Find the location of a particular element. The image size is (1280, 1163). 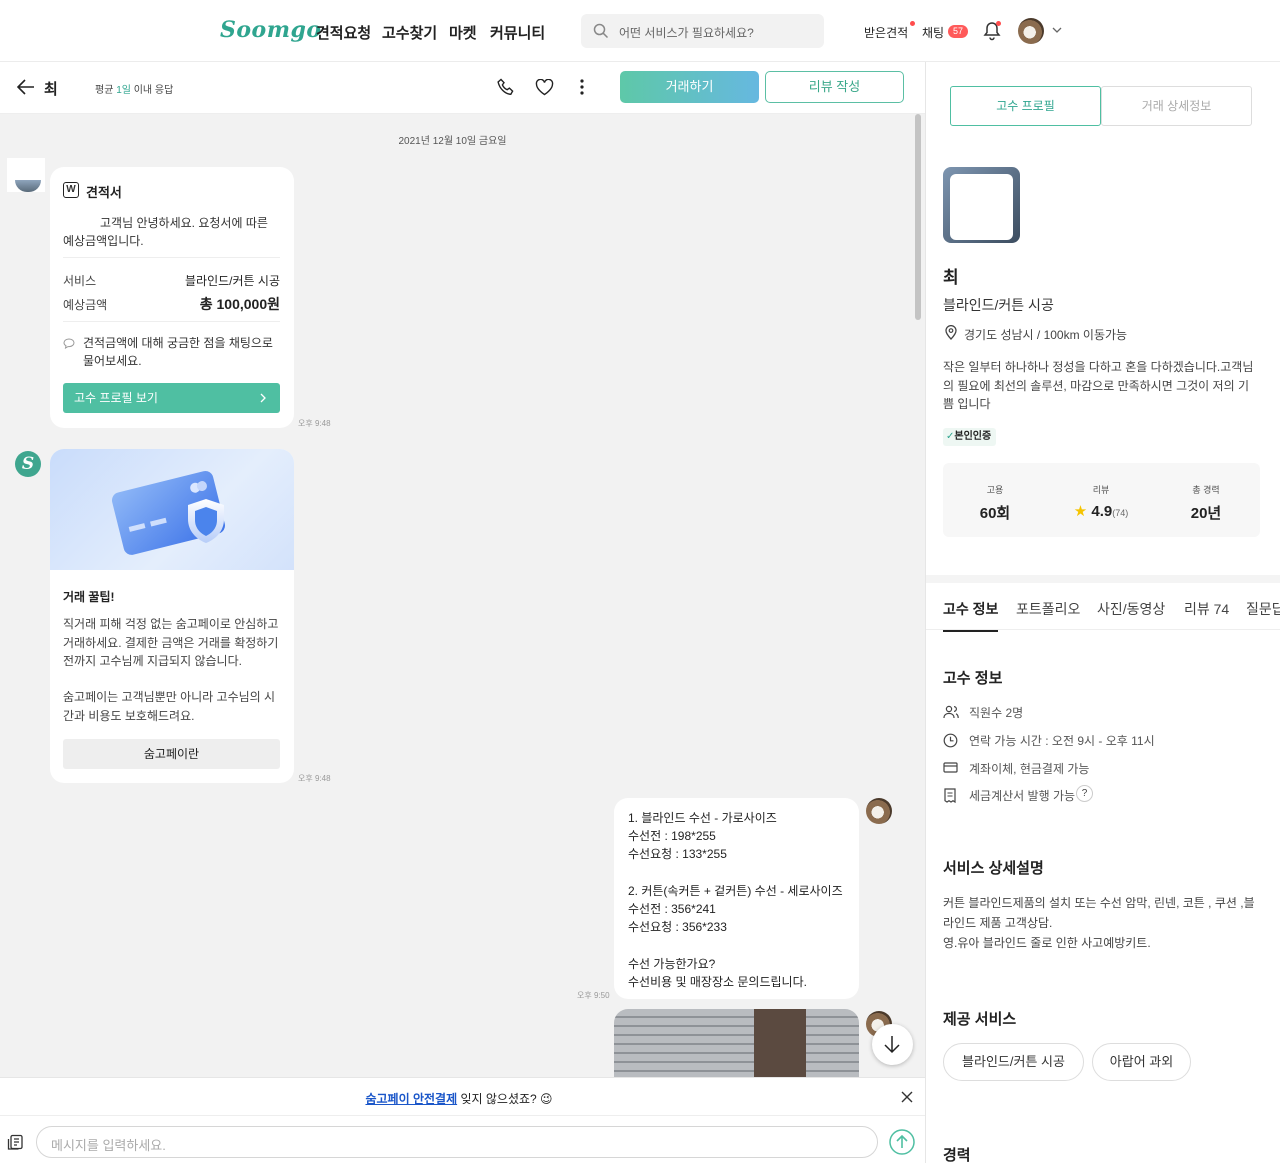

credit-card-icon is located at coordinates (950, 767).